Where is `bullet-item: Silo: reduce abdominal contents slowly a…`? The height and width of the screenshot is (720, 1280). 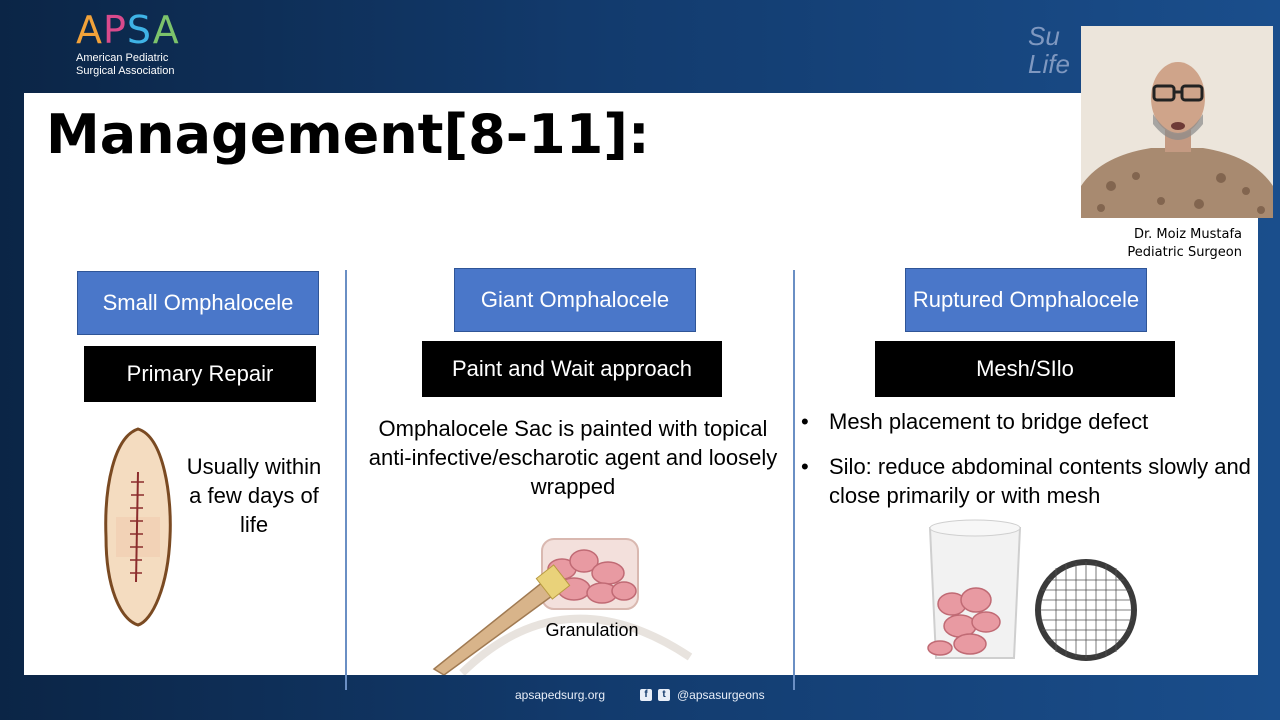 bullet-item: Silo: reduce abdominal contents slowly a… is located at coordinates (1027, 481).